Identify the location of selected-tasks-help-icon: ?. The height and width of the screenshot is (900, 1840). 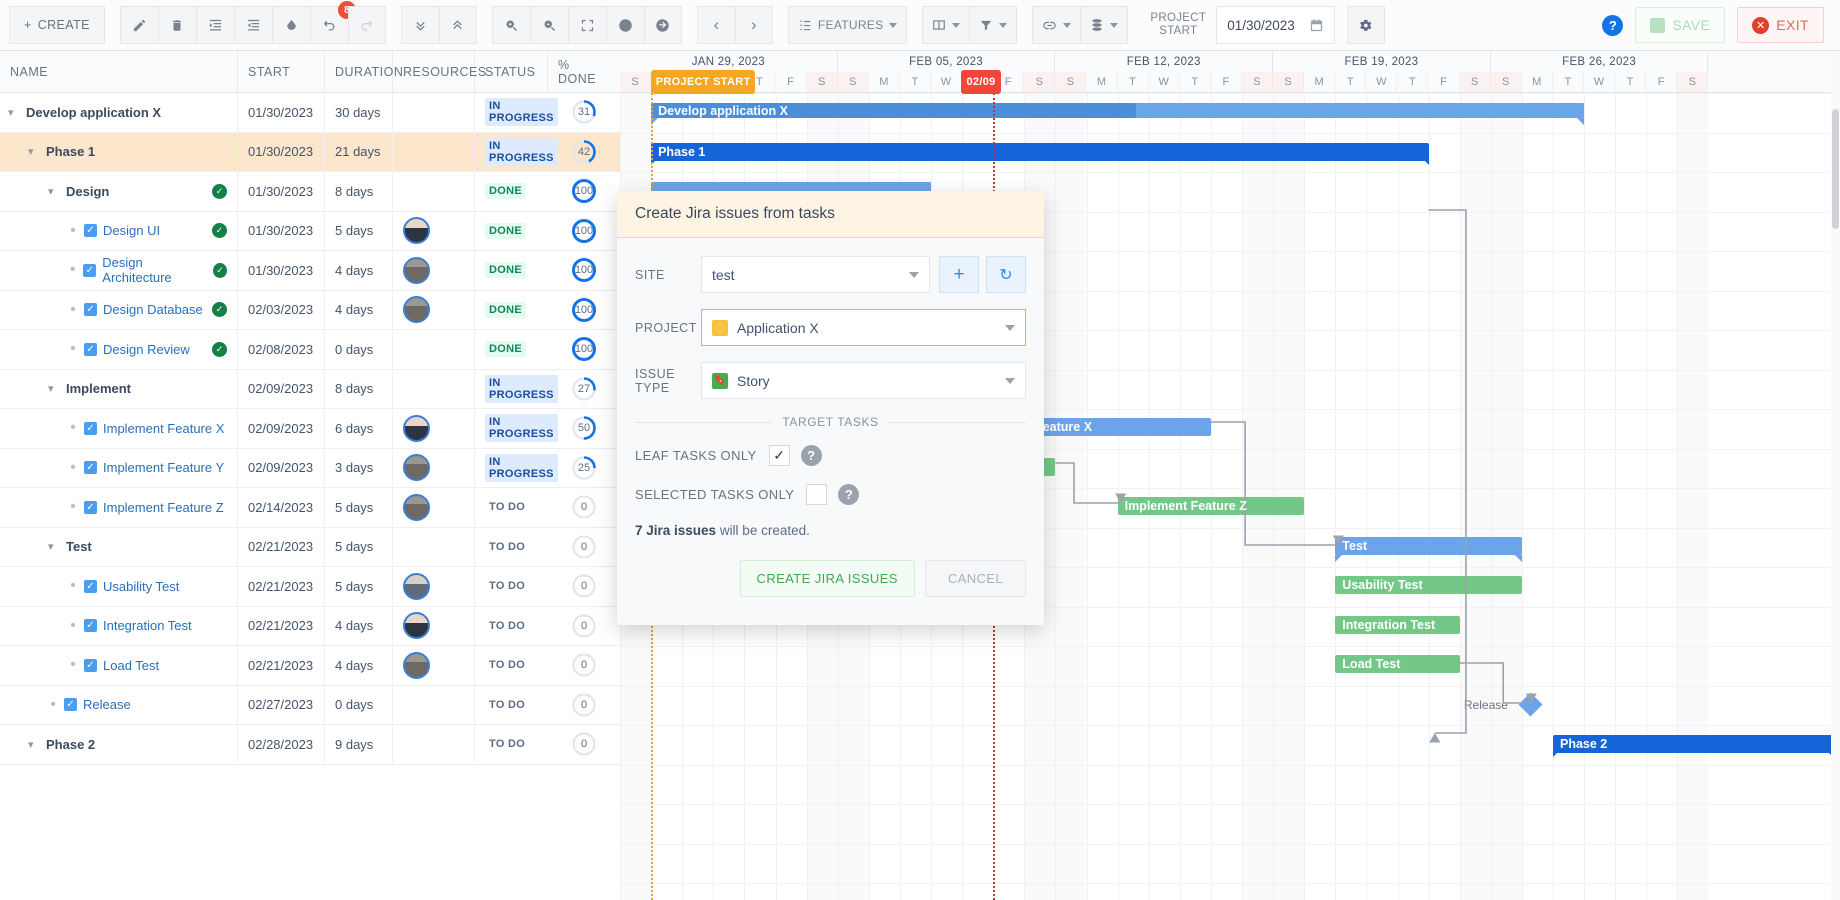
(849, 494).